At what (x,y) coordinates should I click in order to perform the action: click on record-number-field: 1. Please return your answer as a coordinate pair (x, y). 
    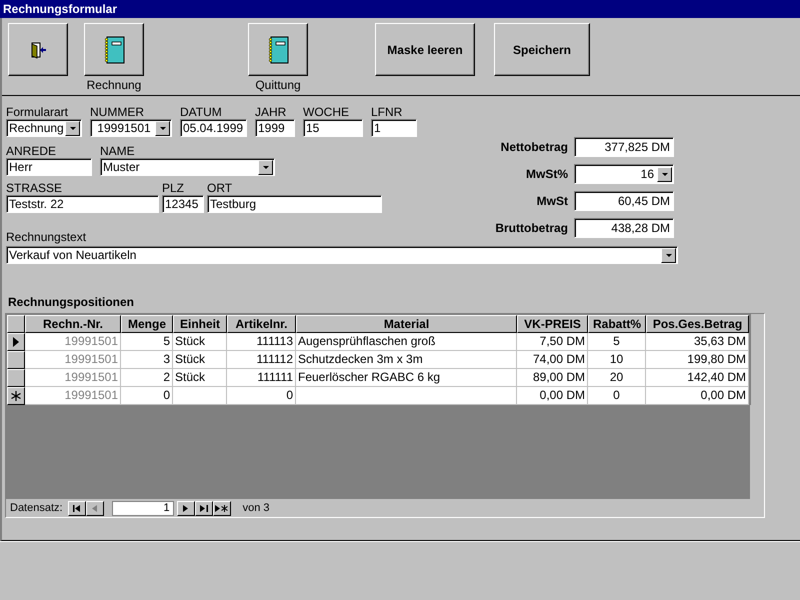
    Looking at the image, I should click on (143, 508).